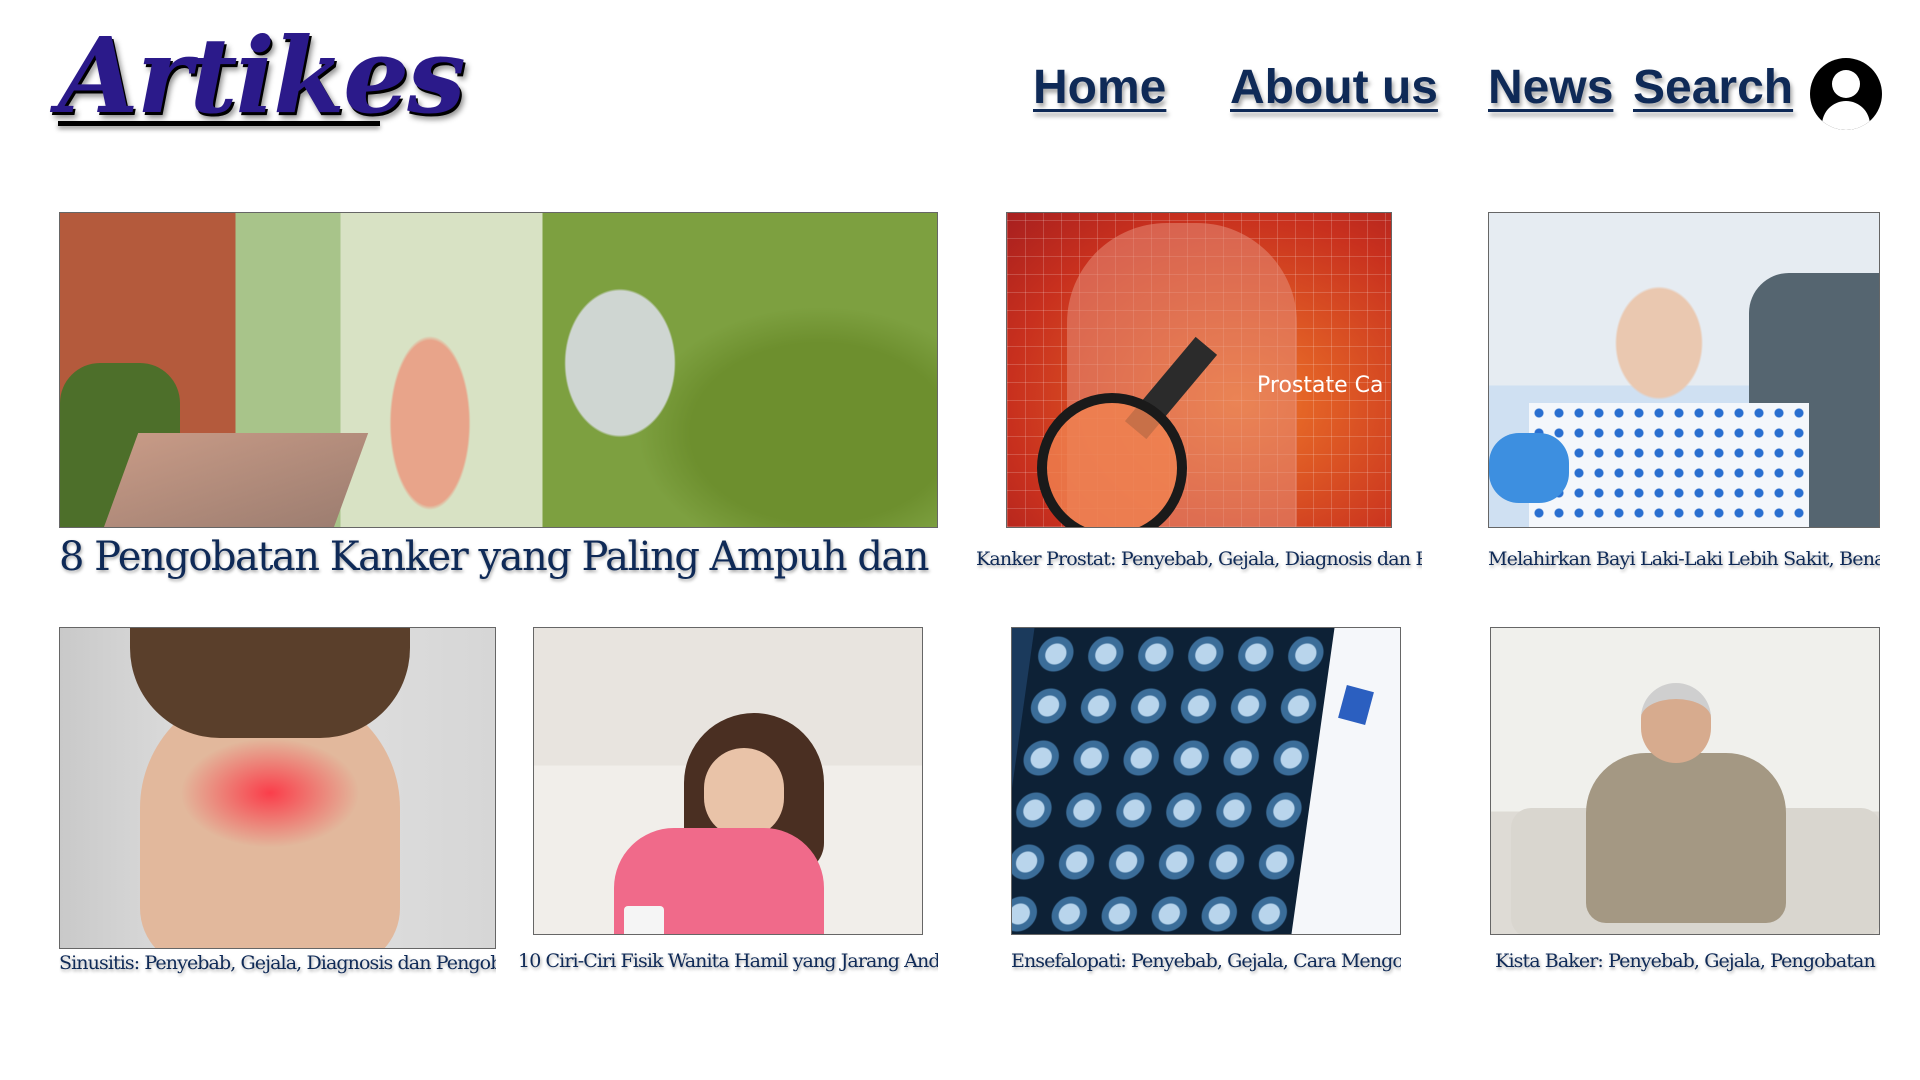  Describe the element at coordinates (1846, 84) in the screenshot. I see `avatar-head-shape` at that location.